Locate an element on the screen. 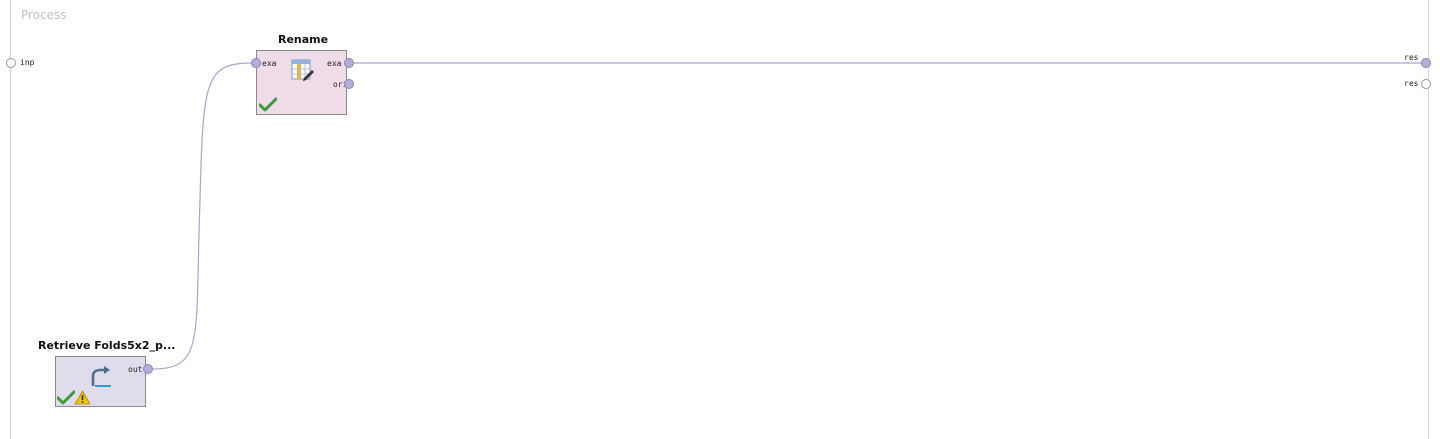 The width and height of the screenshot is (1440, 439). process-input-port is located at coordinates (11, 63).